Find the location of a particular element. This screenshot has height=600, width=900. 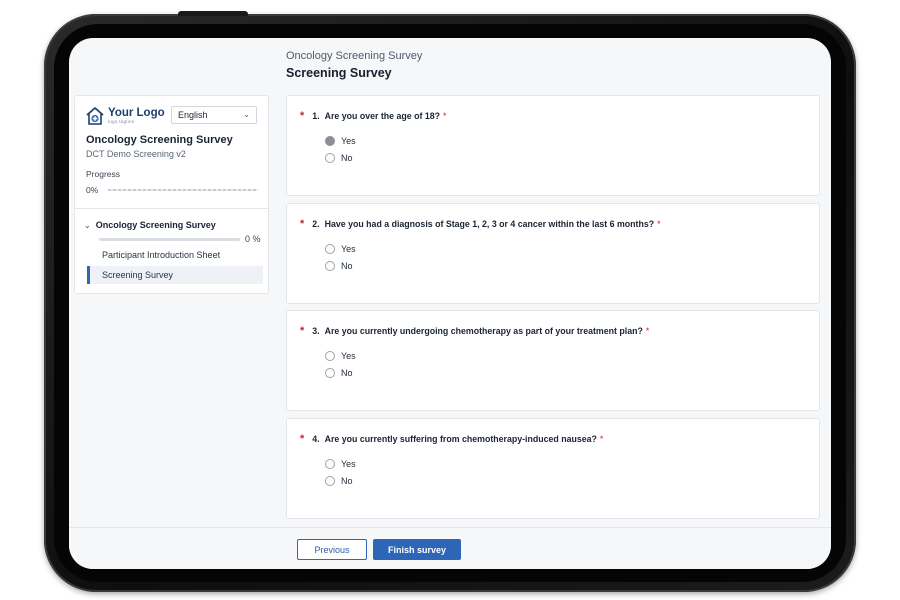

survey-footer: Previous Finish survey is located at coordinates (450, 548).